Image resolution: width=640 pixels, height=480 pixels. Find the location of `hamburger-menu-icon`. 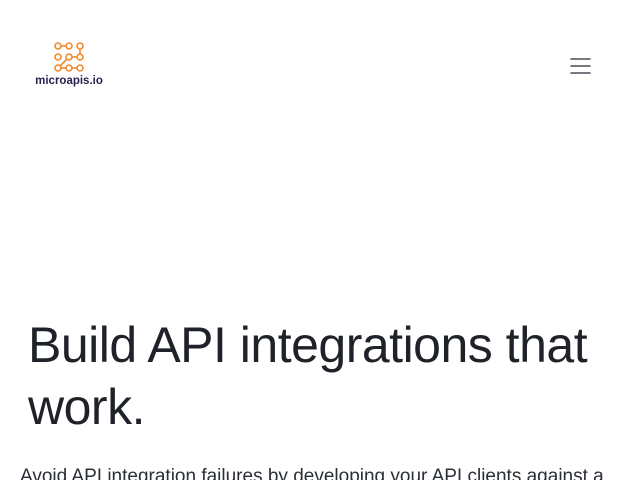

hamburger-menu-icon is located at coordinates (580, 66).